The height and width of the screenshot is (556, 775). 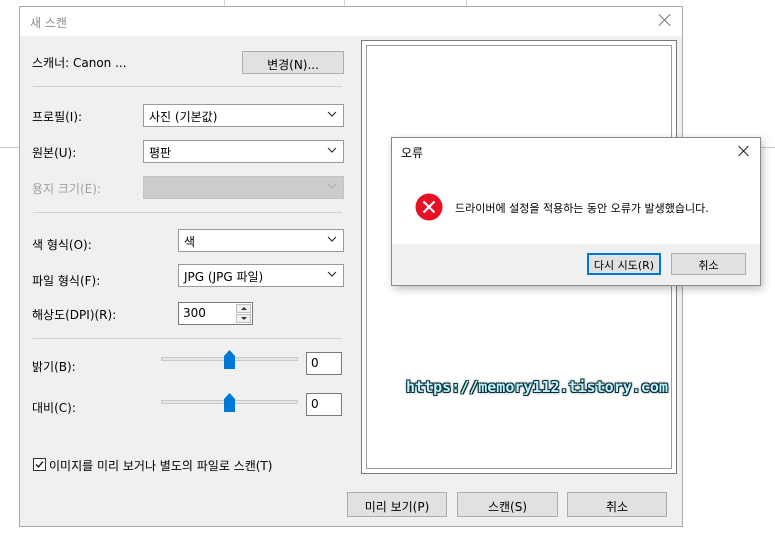 What do you see at coordinates (582, 208) in the screenshot?
I see `error-message: 드라이버에 설정을 적용하는 동안 오류가 발생했습니다.` at bounding box center [582, 208].